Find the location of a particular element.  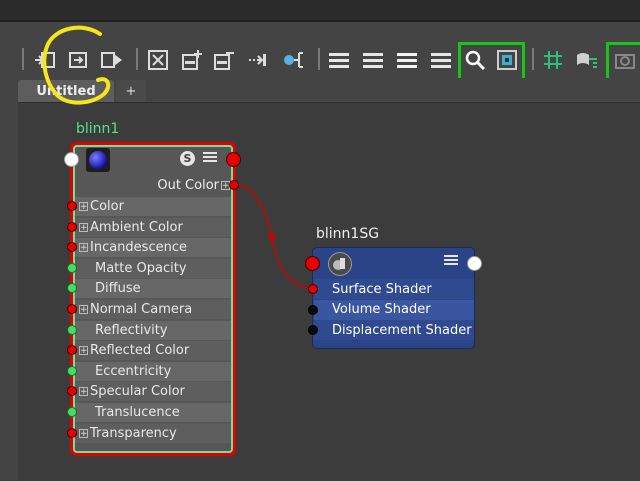

out-color-label: Out Color is located at coordinates (188, 185).